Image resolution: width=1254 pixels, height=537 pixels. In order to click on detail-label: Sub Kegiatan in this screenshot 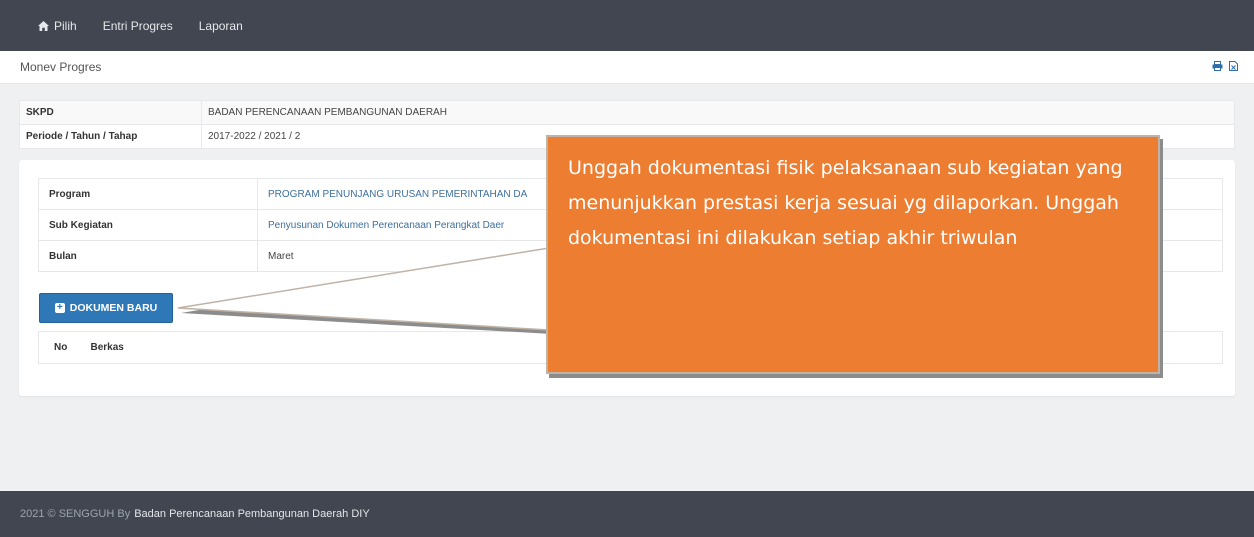, I will do `click(148, 225)`.